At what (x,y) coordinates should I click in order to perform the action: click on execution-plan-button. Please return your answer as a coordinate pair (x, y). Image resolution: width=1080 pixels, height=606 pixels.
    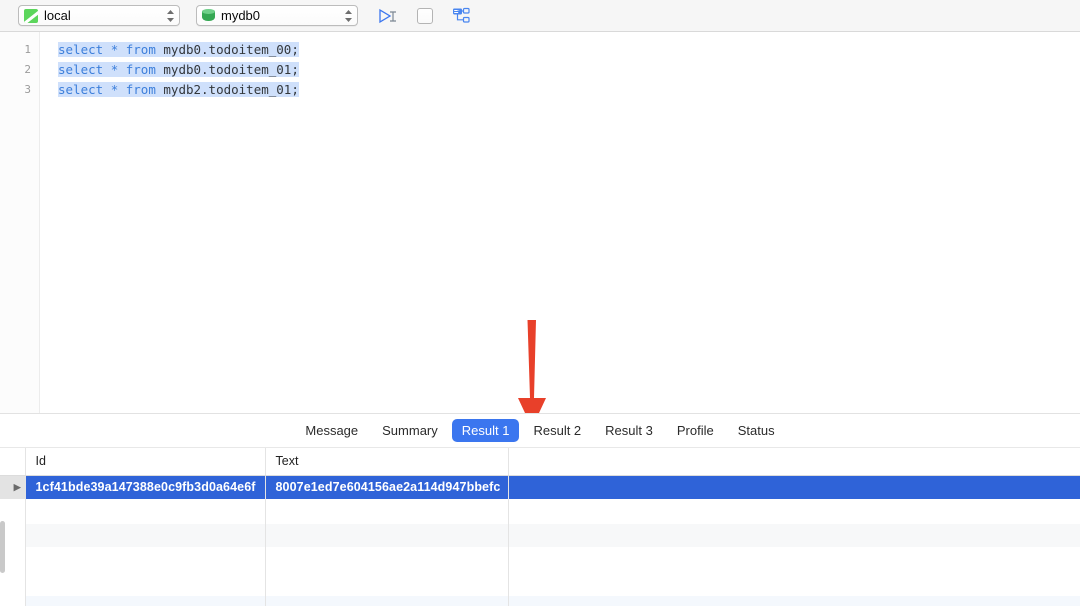
    Looking at the image, I should click on (461, 16).